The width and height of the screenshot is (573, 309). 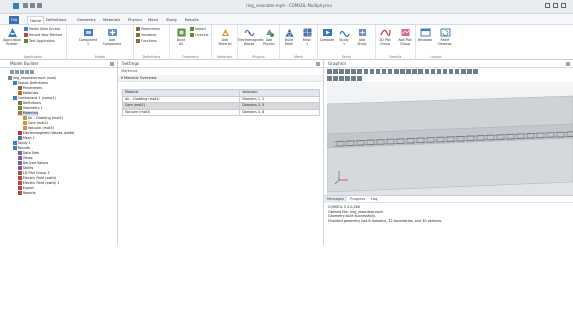 What do you see at coordinates (347, 78) in the screenshot?
I see `lock-view-icon` at bounding box center [347, 78].